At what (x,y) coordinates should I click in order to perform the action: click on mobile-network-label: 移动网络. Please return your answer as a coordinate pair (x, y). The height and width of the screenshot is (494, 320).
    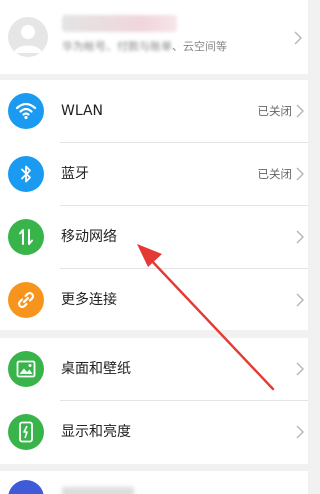
    Looking at the image, I should click on (89, 237).